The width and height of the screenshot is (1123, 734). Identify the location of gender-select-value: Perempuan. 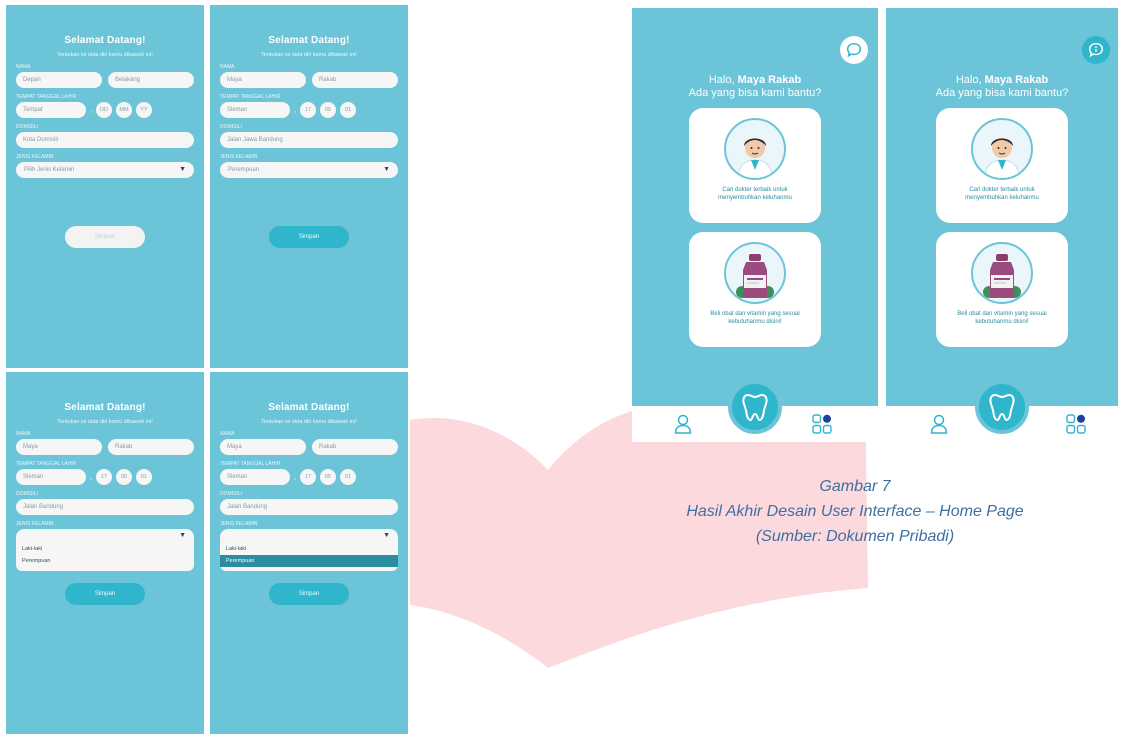
(244, 170).